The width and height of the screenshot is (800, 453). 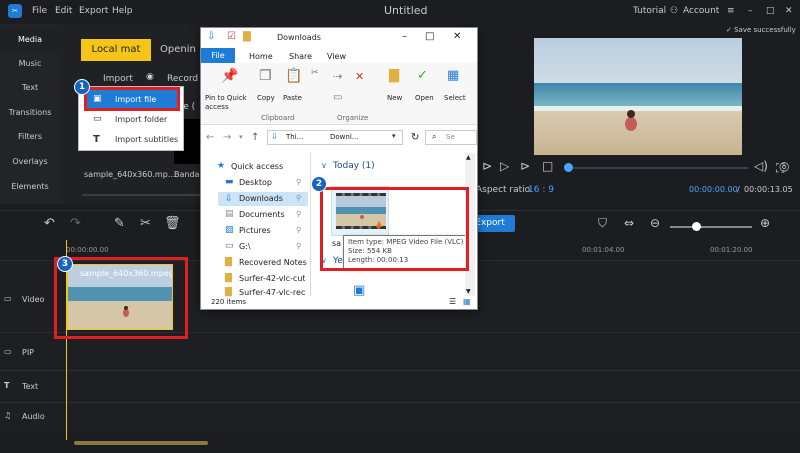 What do you see at coordinates (227, 137) in the screenshot?
I see `forward-icon: →` at bounding box center [227, 137].